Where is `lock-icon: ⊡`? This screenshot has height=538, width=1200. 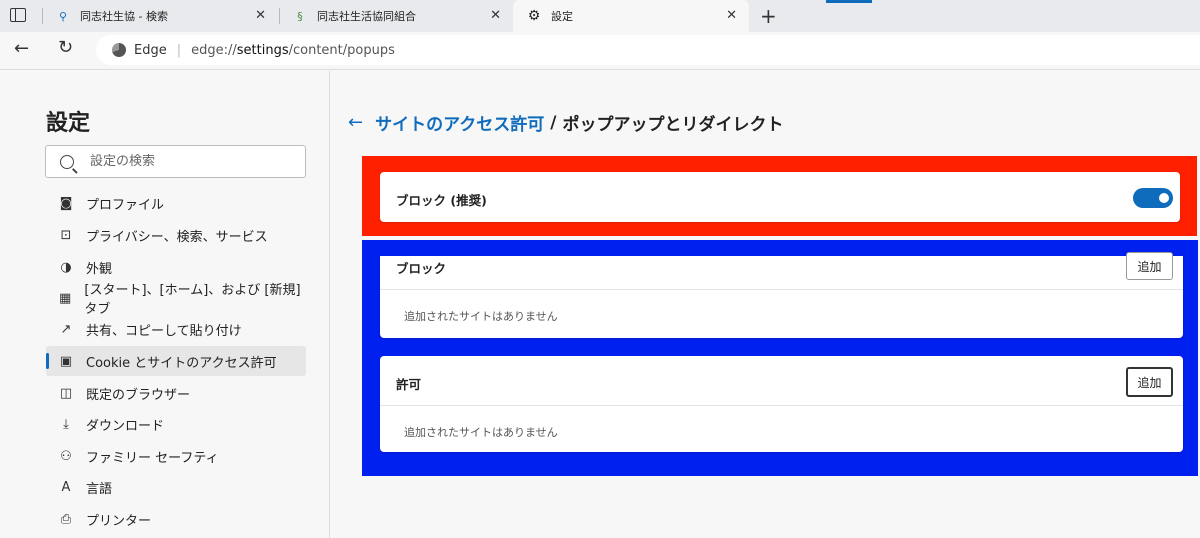 lock-icon: ⊡ is located at coordinates (66, 235).